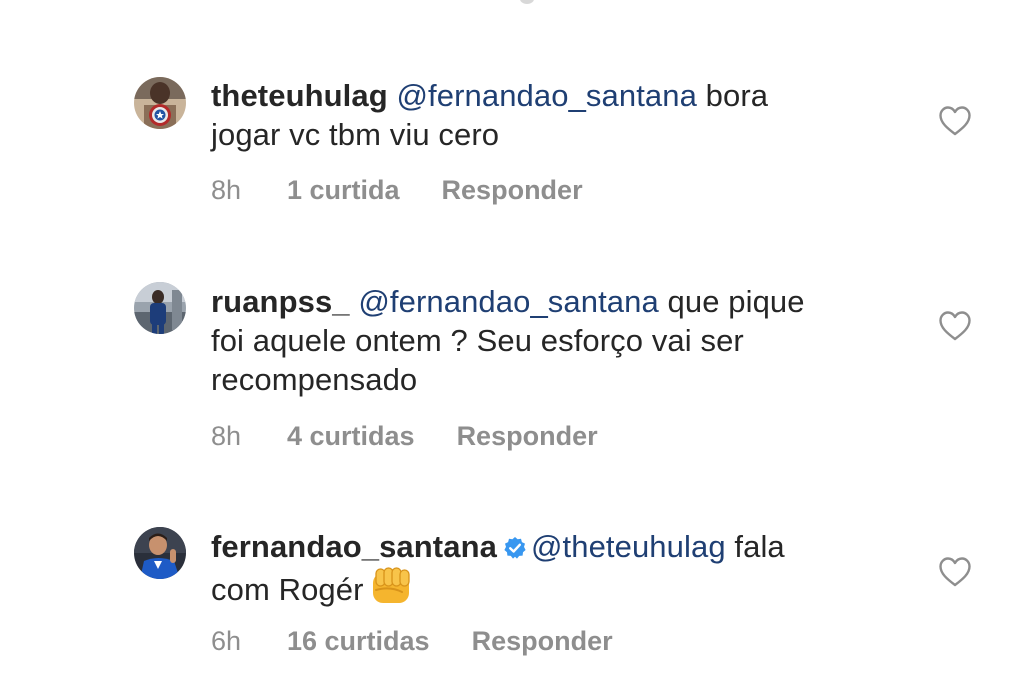  Describe the element at coordinates (287, 589) in the screenshot. I see `comment-body: com Rogér` at that location.